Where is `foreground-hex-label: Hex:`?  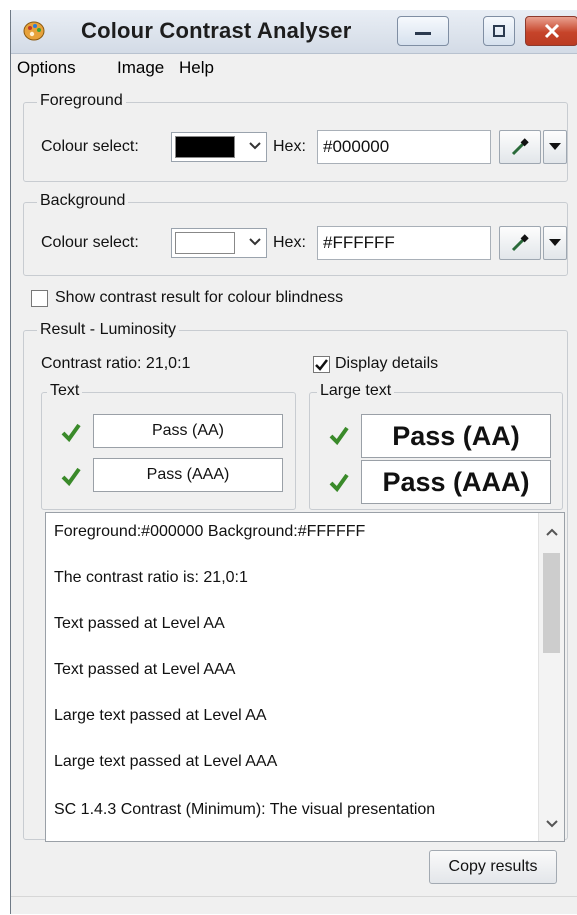 foreground-hex-label: Hex: is located at coordinates (289, 146).